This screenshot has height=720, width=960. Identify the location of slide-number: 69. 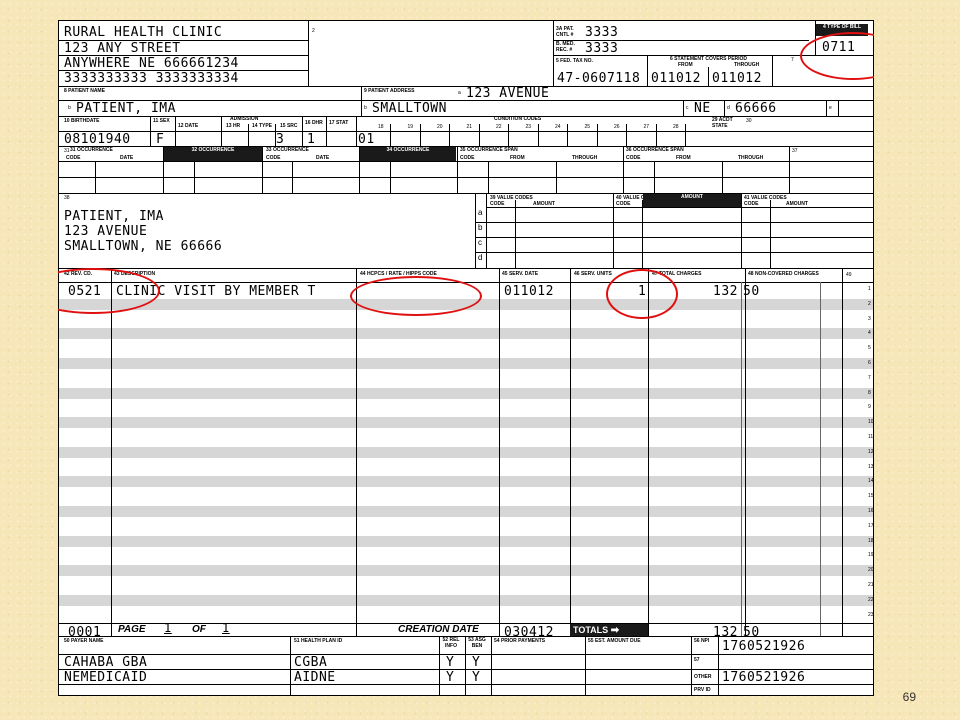
(909, 697).